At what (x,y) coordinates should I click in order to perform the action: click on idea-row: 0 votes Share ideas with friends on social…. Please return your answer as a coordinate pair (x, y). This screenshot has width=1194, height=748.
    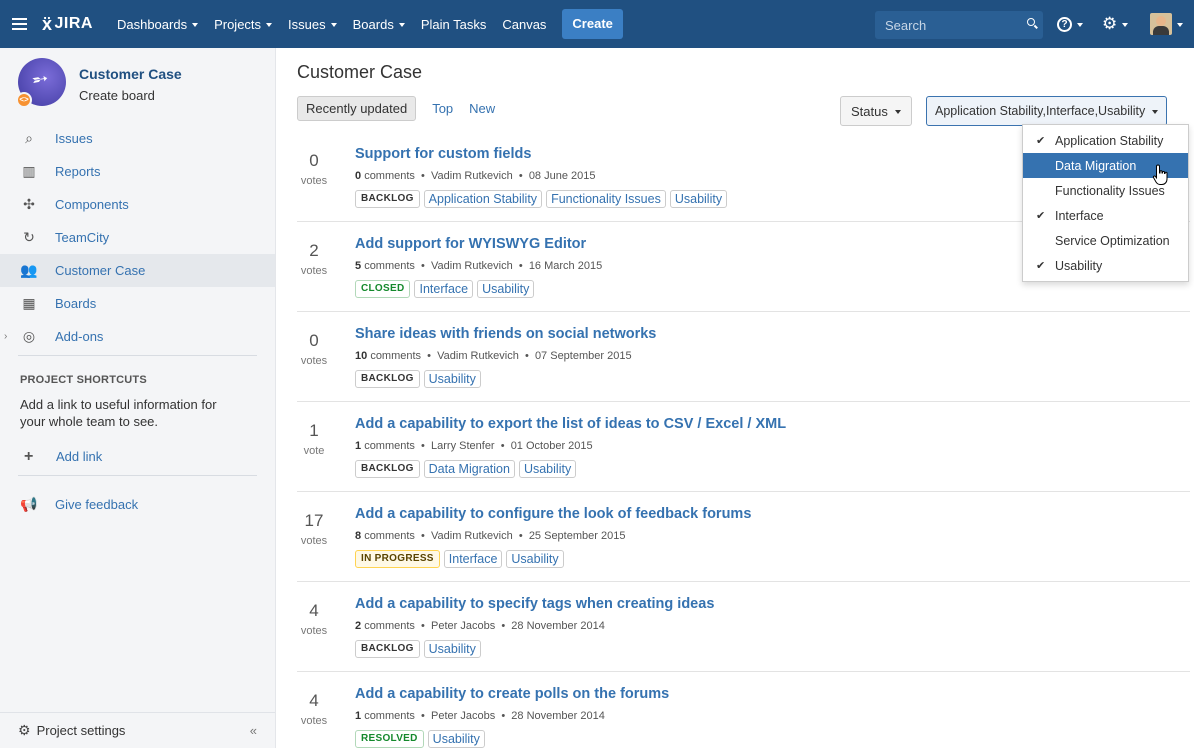
    Looking at the image, I should click on (743, 357).